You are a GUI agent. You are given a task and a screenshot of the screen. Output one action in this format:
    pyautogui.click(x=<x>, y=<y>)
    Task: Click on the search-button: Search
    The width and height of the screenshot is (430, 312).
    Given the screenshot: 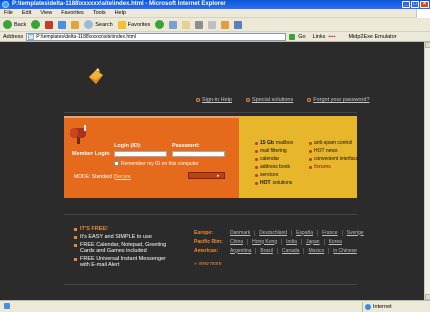 What is the action you would take?
    pyautogui.click(x=98, y=24)
    